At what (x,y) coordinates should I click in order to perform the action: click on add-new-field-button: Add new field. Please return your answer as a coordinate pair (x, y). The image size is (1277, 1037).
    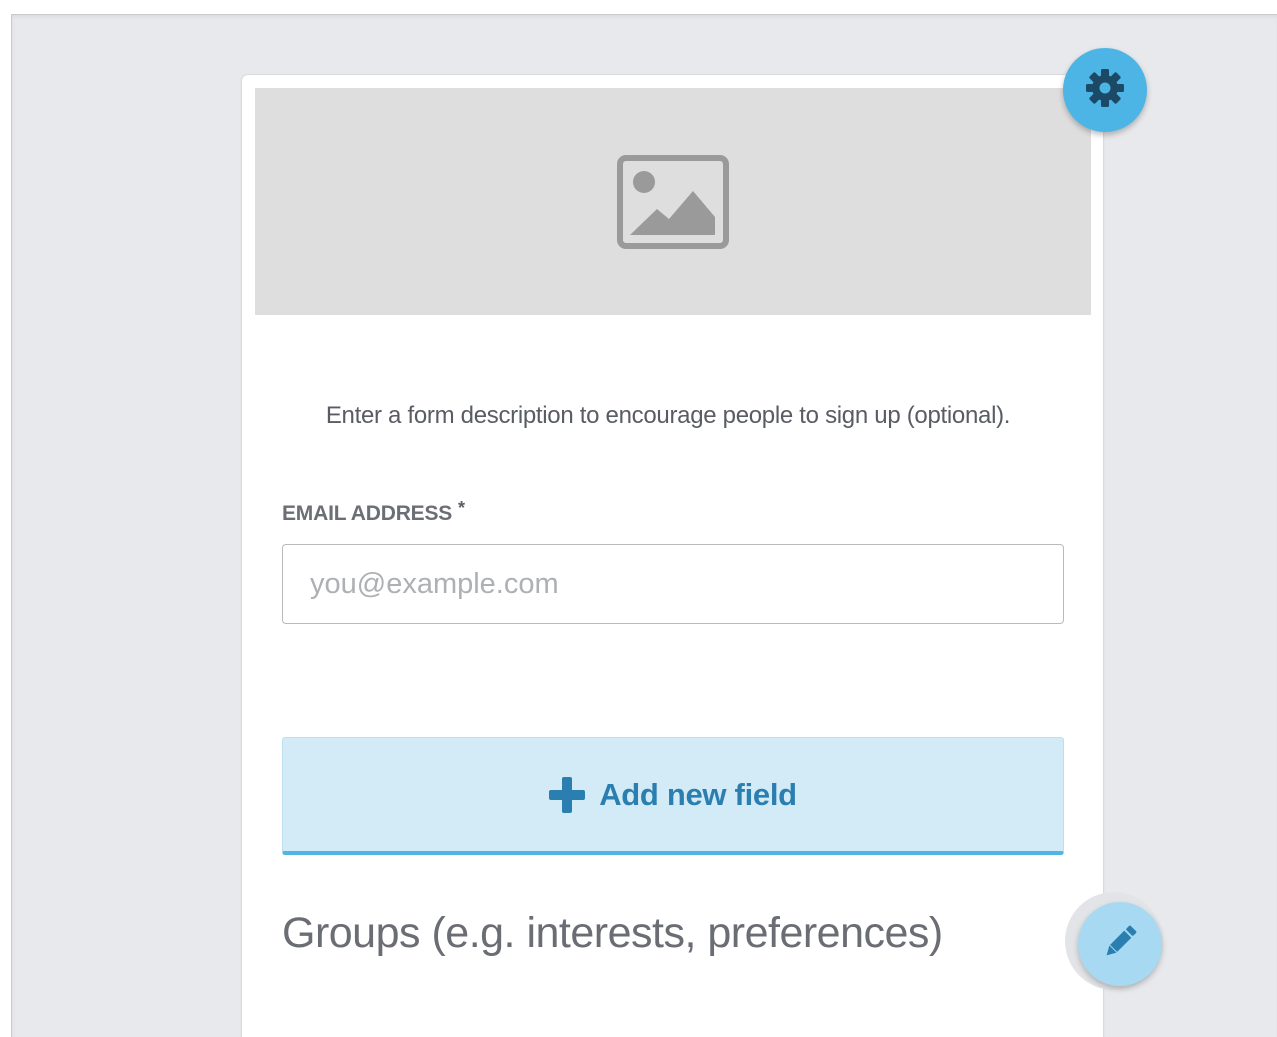
    Looking at the image, I should click on (673, 796).